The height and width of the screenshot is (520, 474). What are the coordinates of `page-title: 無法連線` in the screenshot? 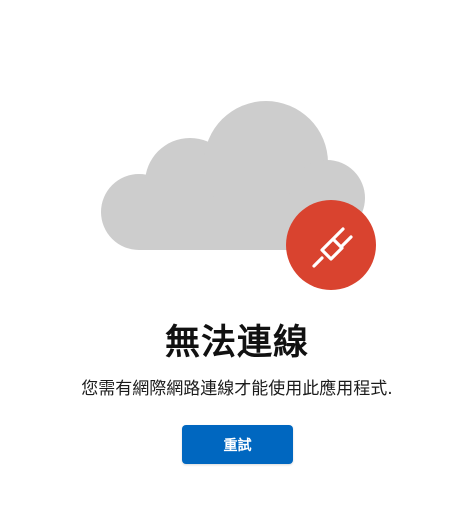 It's located at (236, 343).